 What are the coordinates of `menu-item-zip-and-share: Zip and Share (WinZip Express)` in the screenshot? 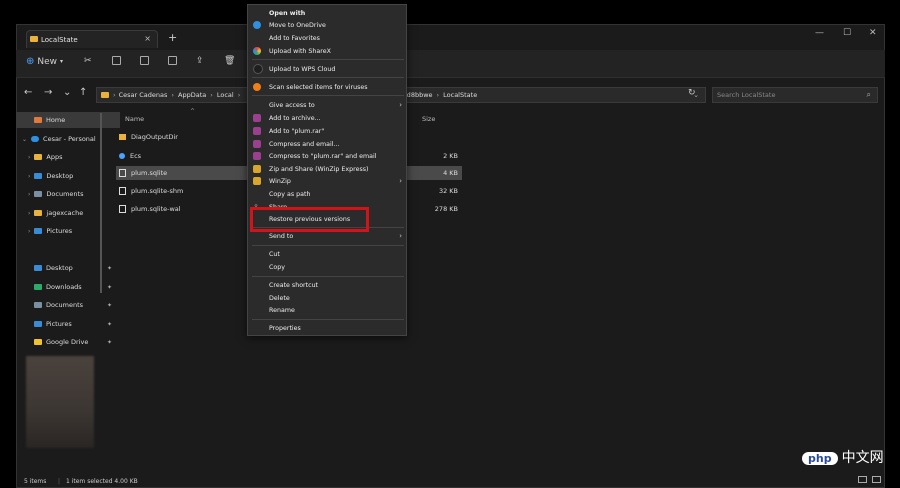 It's located at (328, 169).